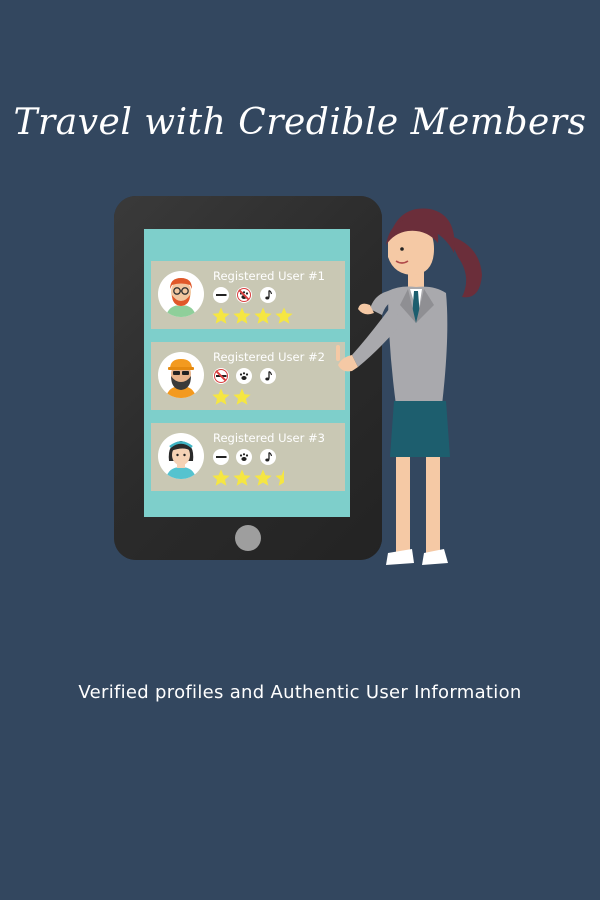 Image resolution: width=600 pixels, height=900 pixels. I want to click on user-card-2: Registered User #2, so click(248, 376).